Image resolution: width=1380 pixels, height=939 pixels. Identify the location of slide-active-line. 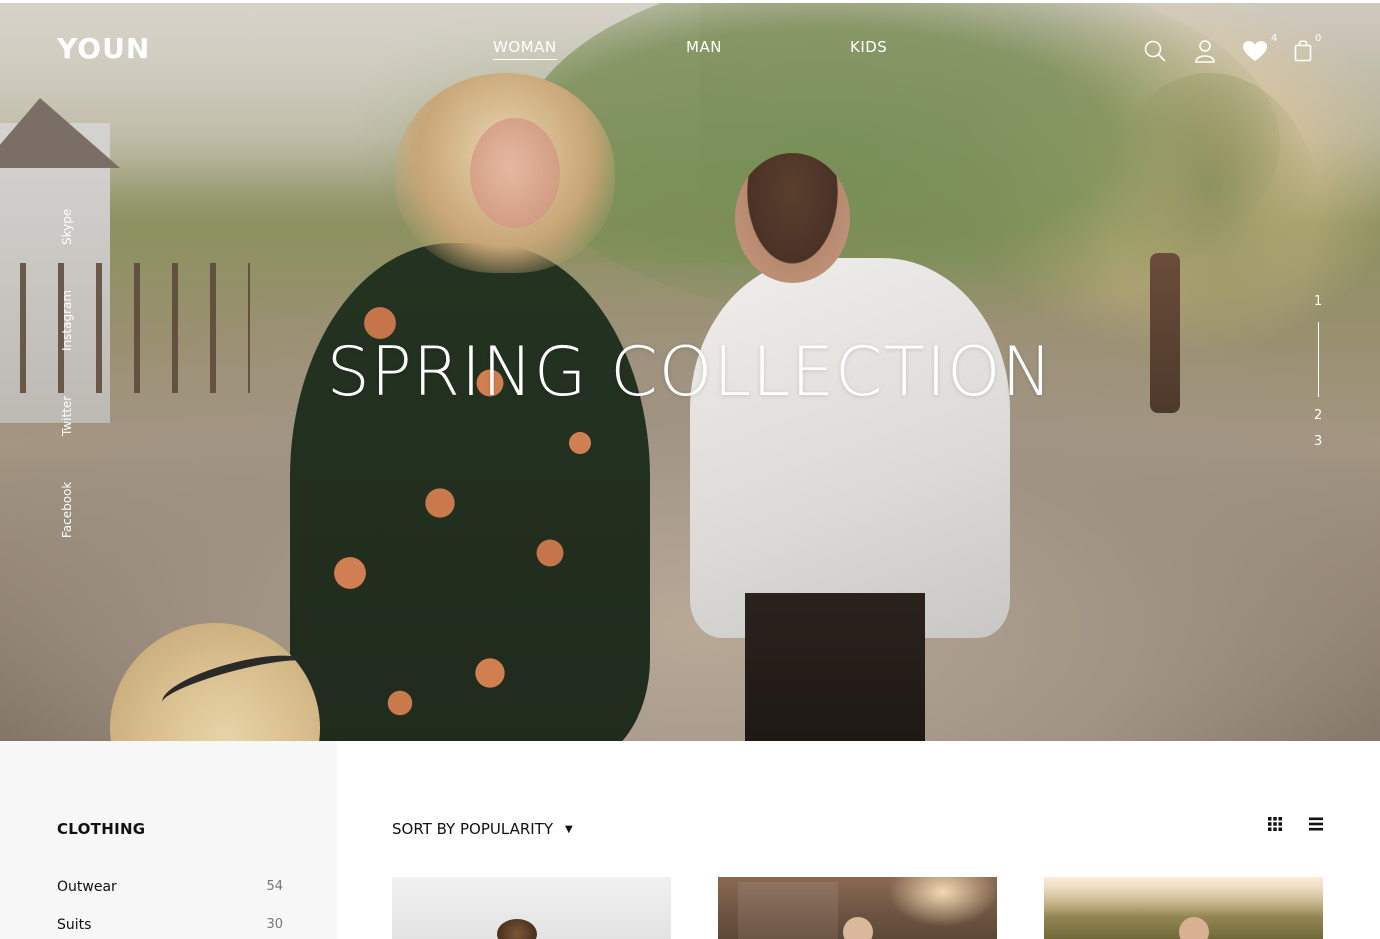
(1318, 359).